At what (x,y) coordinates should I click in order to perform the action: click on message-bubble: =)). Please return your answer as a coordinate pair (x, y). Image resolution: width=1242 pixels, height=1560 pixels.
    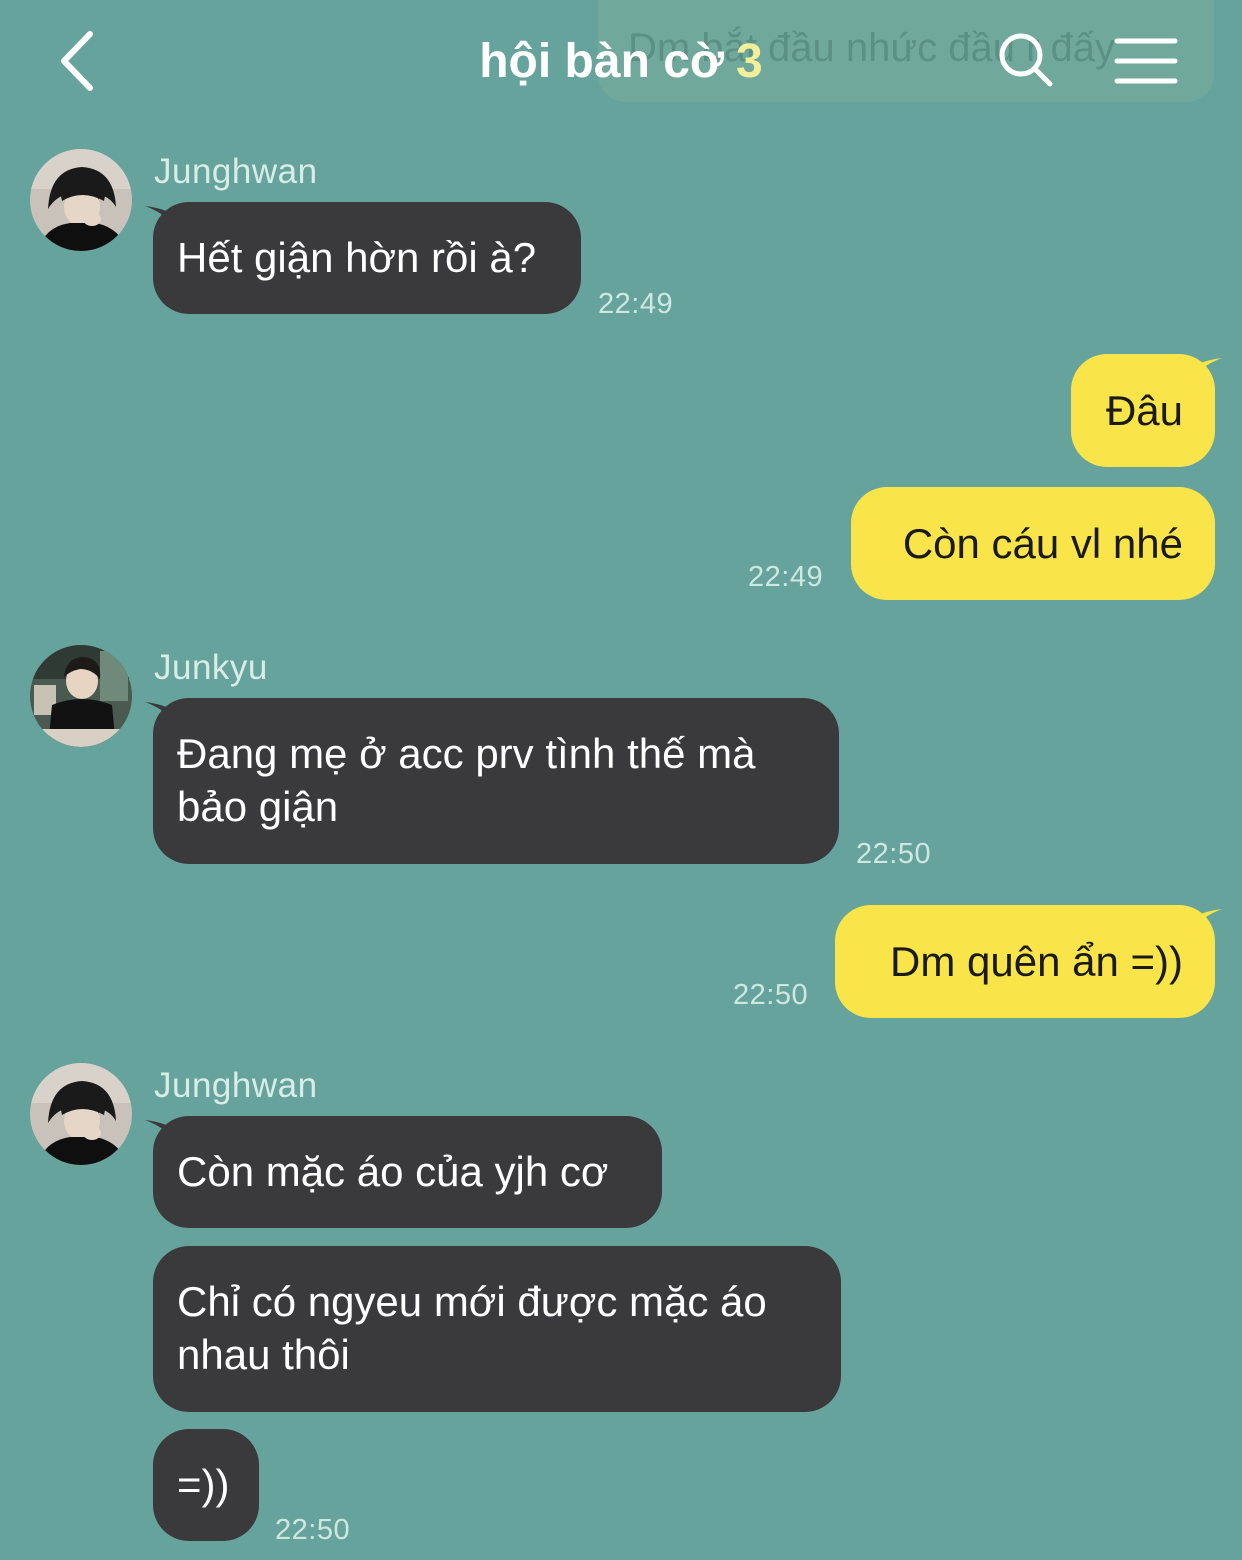
    Looking at the image, I should click on (206, 1485).